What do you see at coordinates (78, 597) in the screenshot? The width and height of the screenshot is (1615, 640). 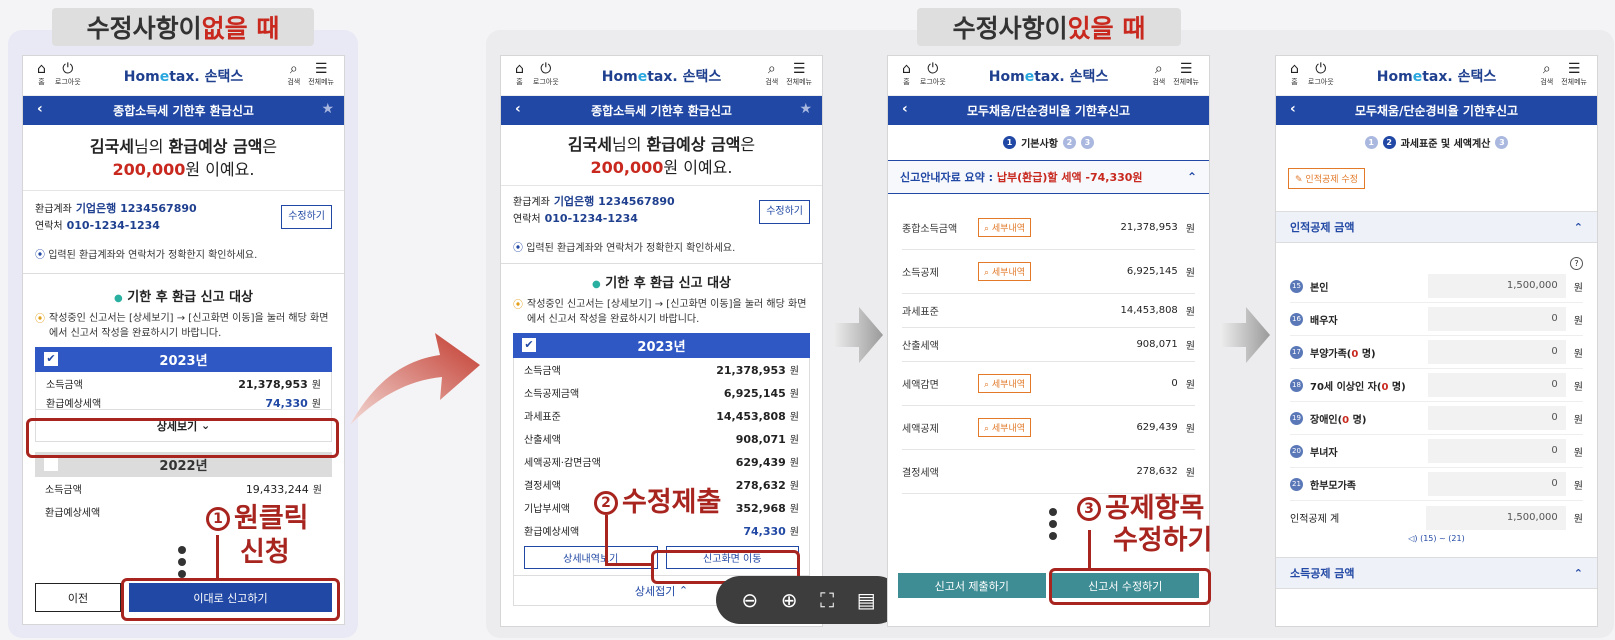 I see `prev-button: 이전` at bounding box center [78, 597].